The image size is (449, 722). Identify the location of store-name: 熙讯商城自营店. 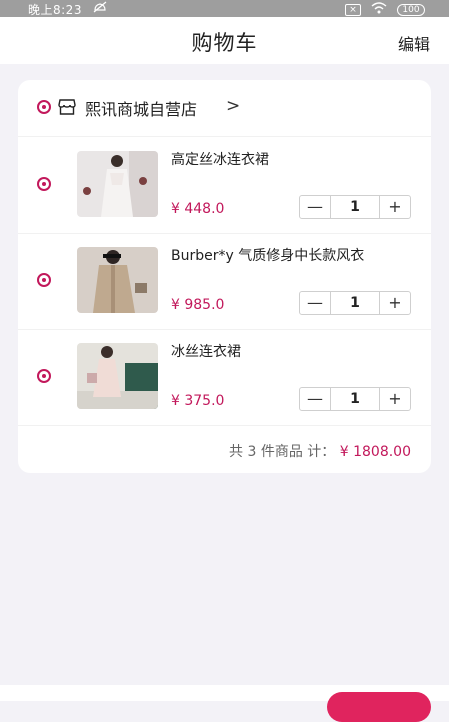
(141, 109).